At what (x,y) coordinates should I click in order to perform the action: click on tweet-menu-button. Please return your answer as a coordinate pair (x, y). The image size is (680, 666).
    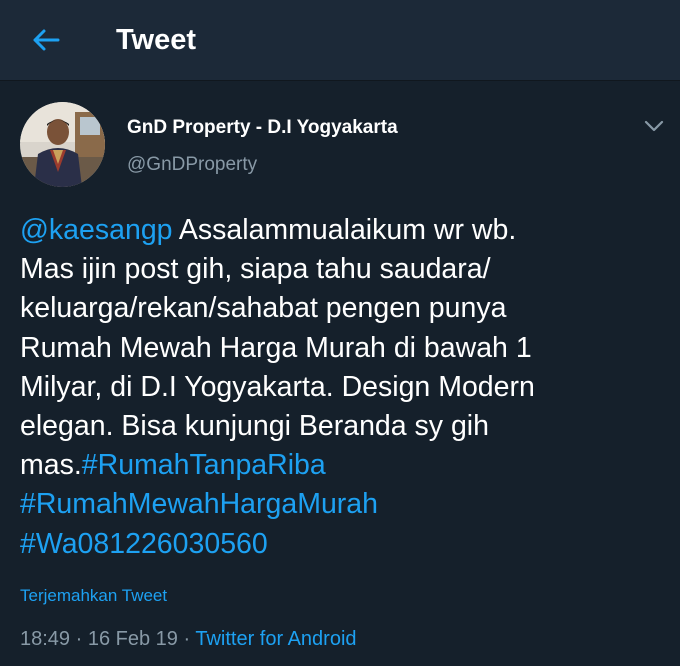
    Looking at the image, I should click on (654, 126).